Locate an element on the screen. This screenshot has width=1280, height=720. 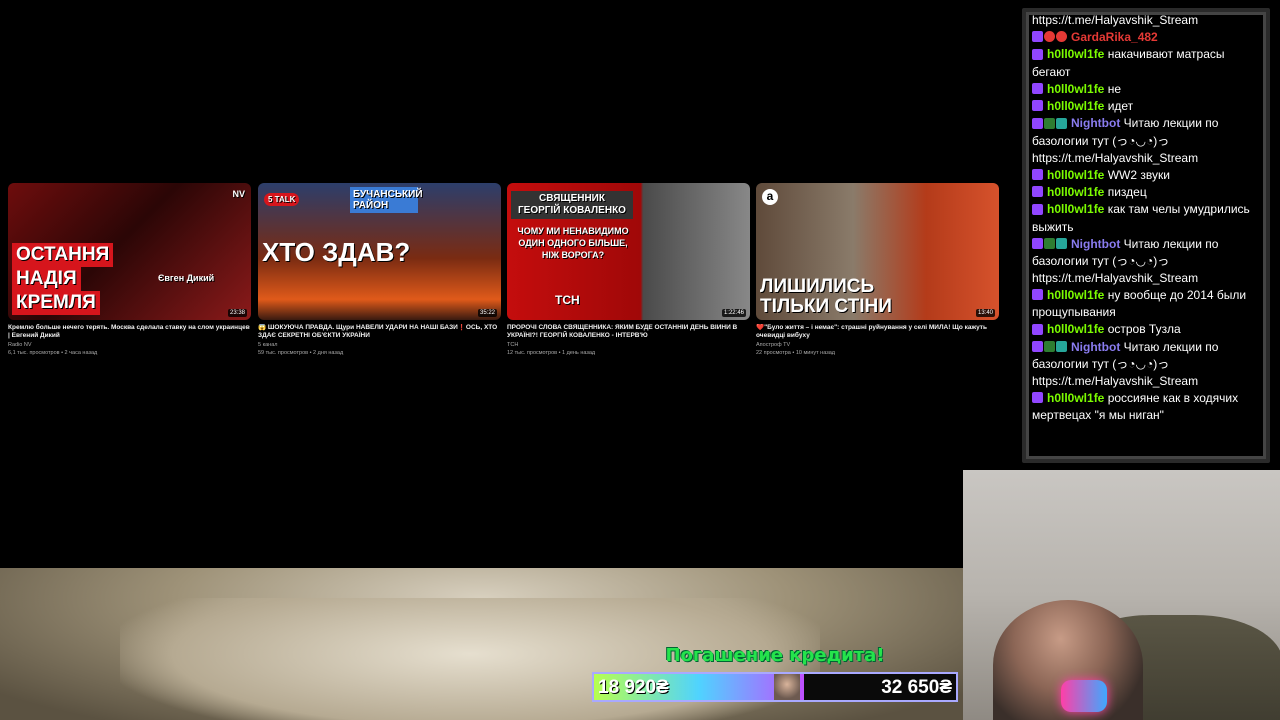
chat-message: h0ll0wl1fe идет is located at coordinates (1146, 106).